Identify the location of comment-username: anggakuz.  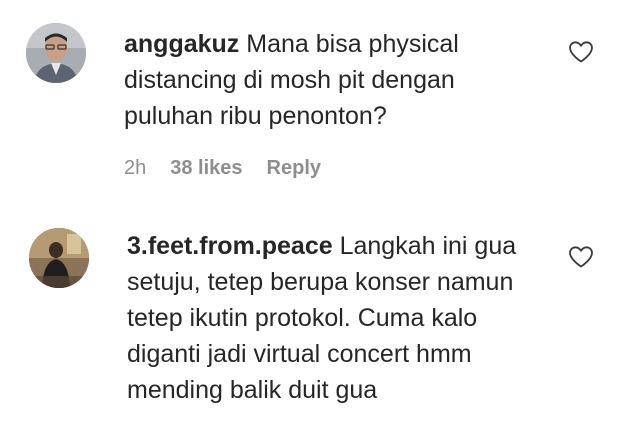
(181, 44).